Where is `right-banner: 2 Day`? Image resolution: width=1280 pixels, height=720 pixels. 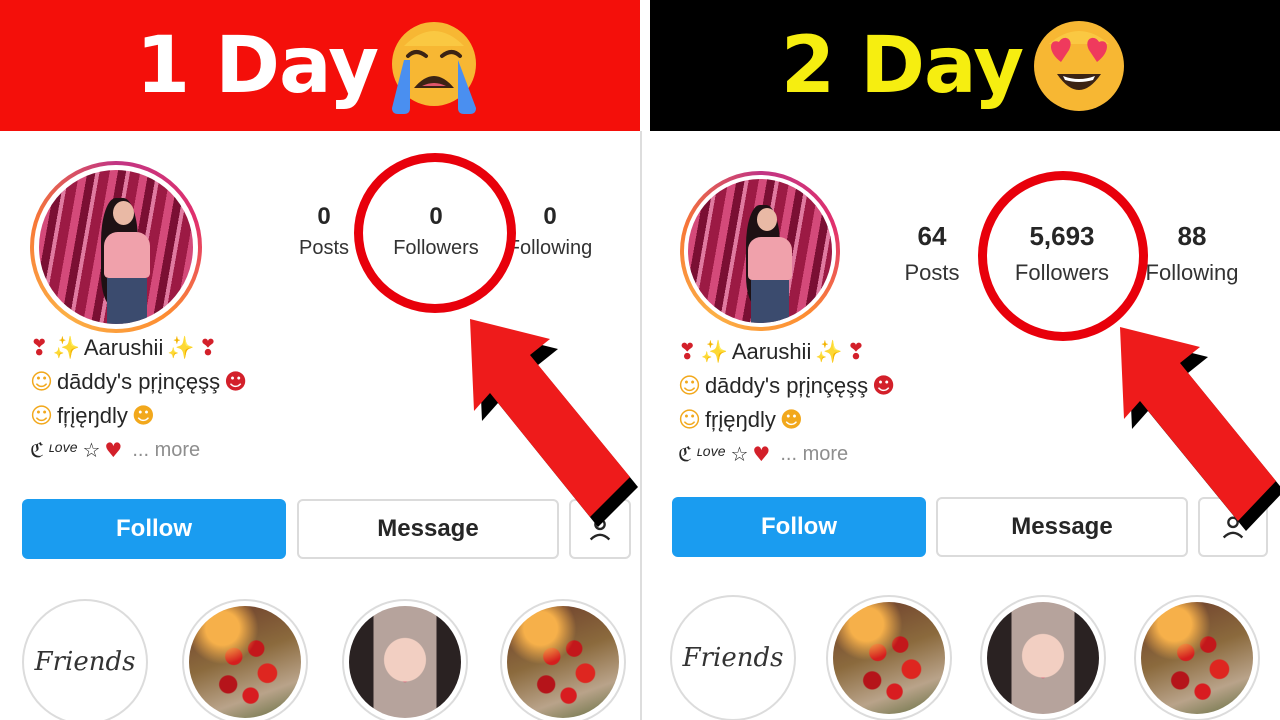
right-banner: 2 Day is located at coordinates (965, 65).